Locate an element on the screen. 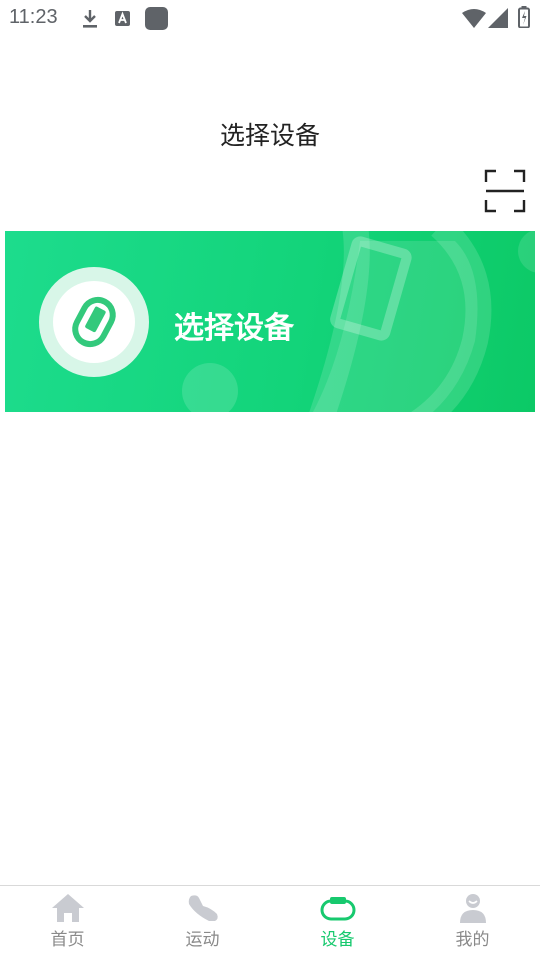  scan-icon is located at coordinates (505, 191).